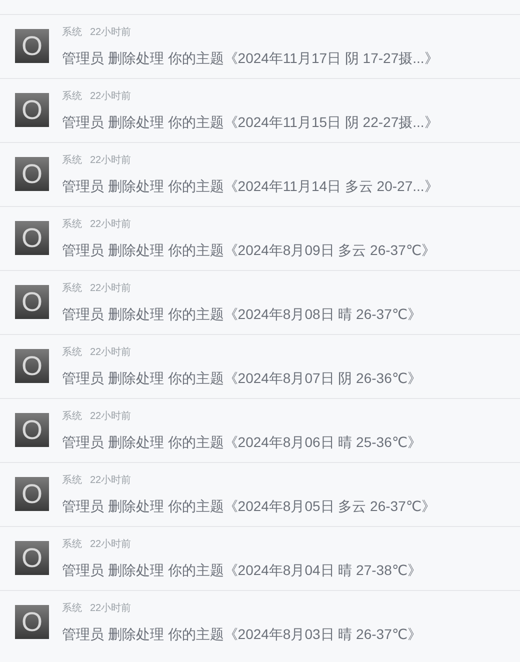  Describe the element at coordinates (242, 378) in the screenshot. I see `notification-message: 管理员 删除处理 你的主题《2024年8月07日 阴 26-36℃》` at that location.